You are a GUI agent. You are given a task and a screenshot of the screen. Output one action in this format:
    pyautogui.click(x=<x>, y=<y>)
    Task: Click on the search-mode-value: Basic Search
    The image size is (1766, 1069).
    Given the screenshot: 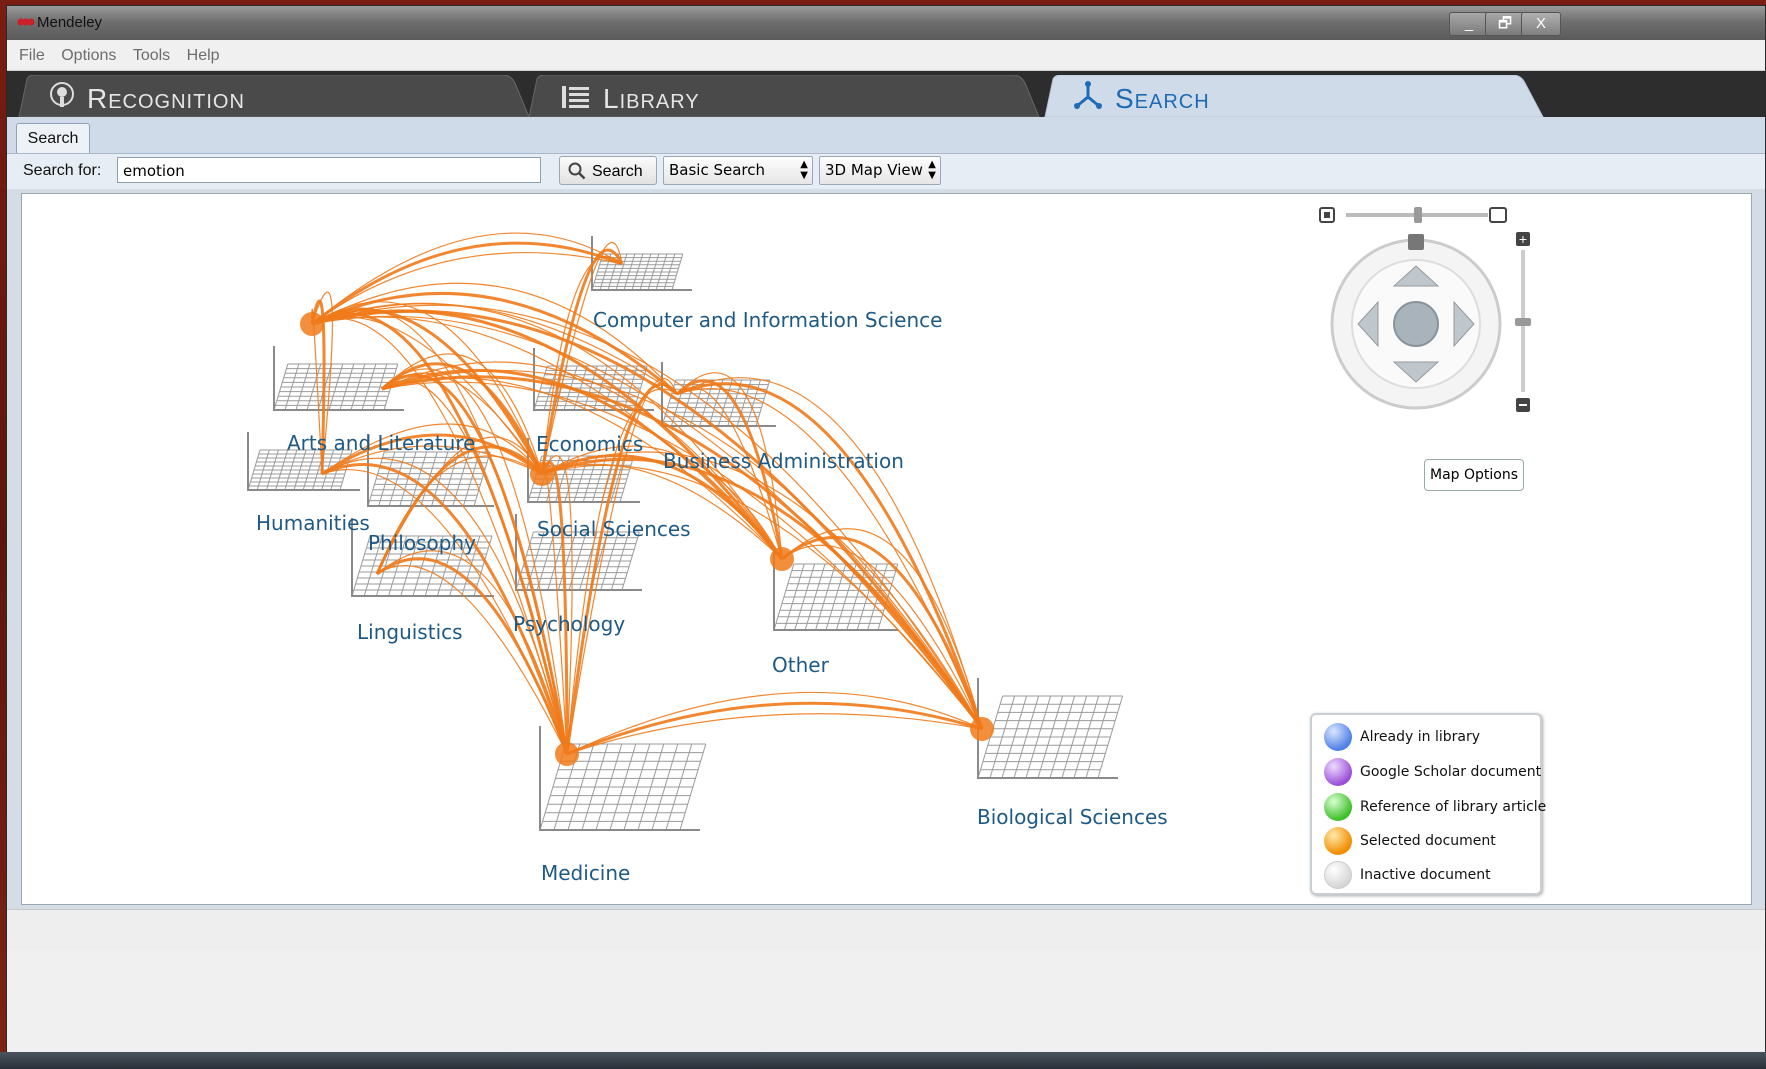 What is the action you would take?
    pyautogui.click(x=717, y=170)
    